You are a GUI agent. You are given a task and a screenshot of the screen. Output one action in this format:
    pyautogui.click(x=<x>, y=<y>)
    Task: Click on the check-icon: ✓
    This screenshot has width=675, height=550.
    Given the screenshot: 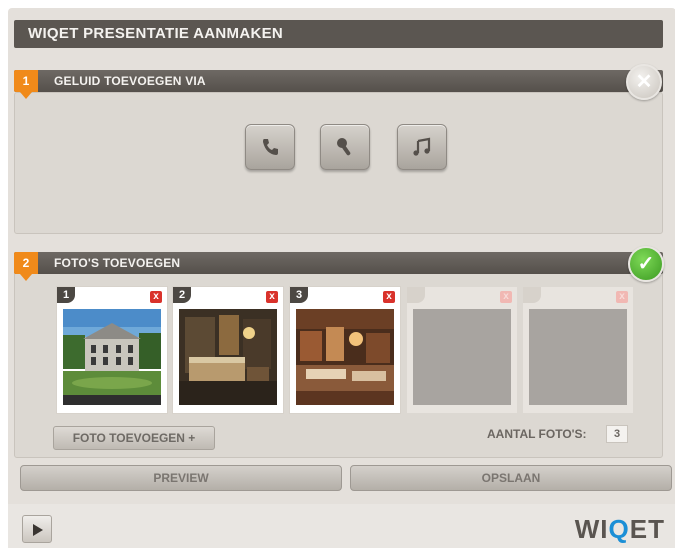 What is the action you would take?
    pyautogui.click(x=646, y=264)
    